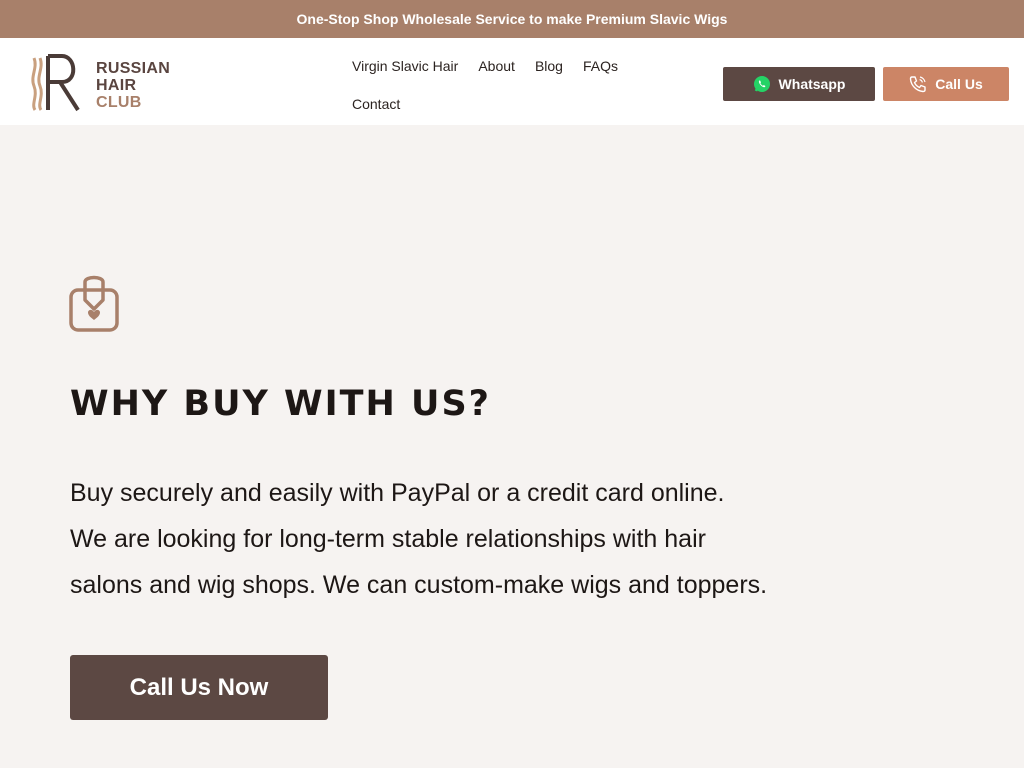 The image size is (1024, 768). I want to click on nav-item-blog: Blog, so click(549, 66).